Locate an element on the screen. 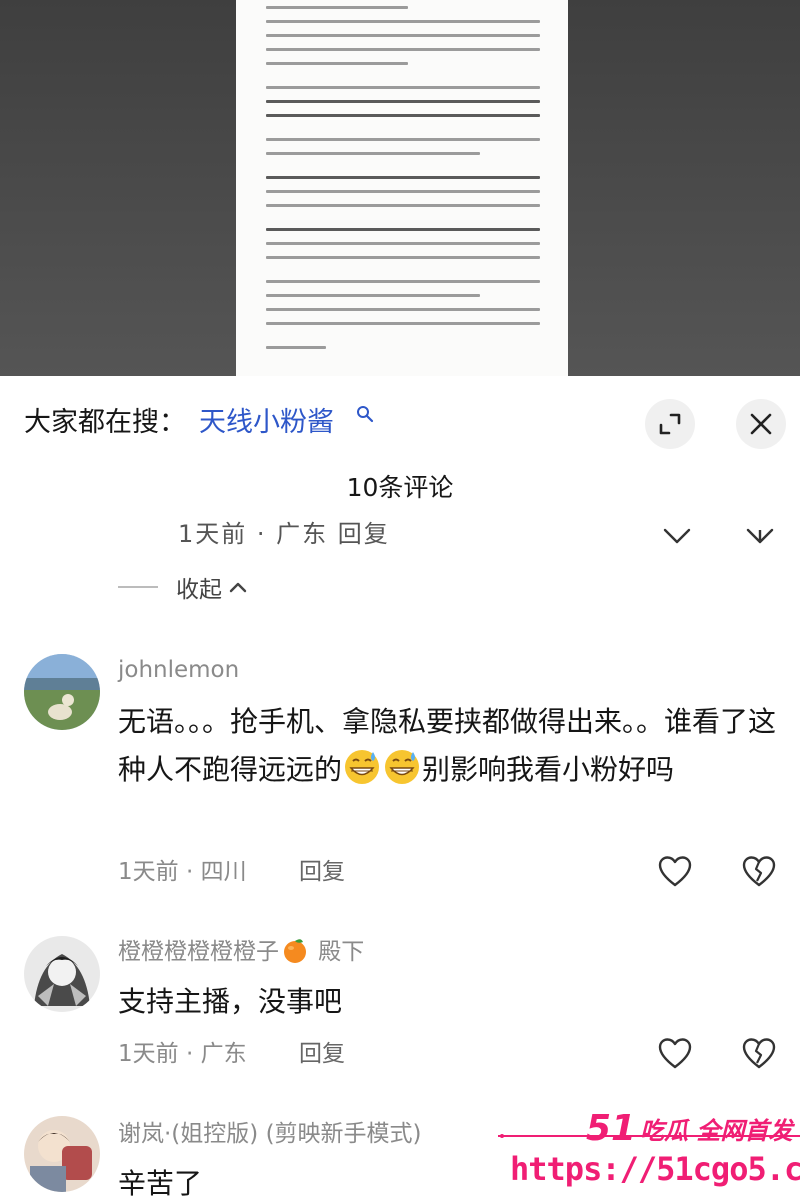 The image size is (800, 1200). video-background-right is located at coordinates (684, 188).